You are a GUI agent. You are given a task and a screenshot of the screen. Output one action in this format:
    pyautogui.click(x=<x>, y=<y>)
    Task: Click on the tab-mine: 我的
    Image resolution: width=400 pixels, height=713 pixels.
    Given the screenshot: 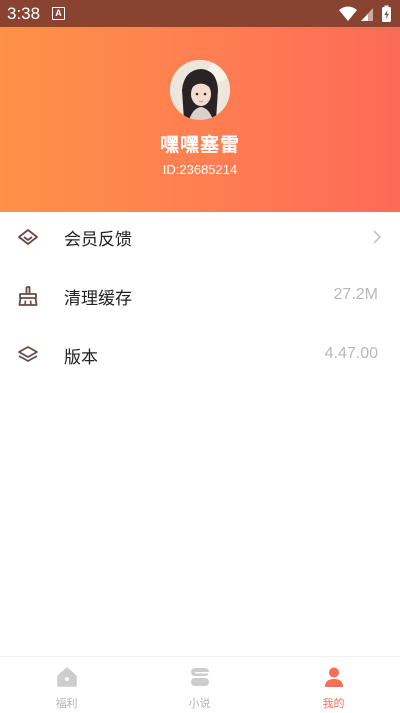 What is the action you would take?
    pyautogui.click(x=333, y=685)
    